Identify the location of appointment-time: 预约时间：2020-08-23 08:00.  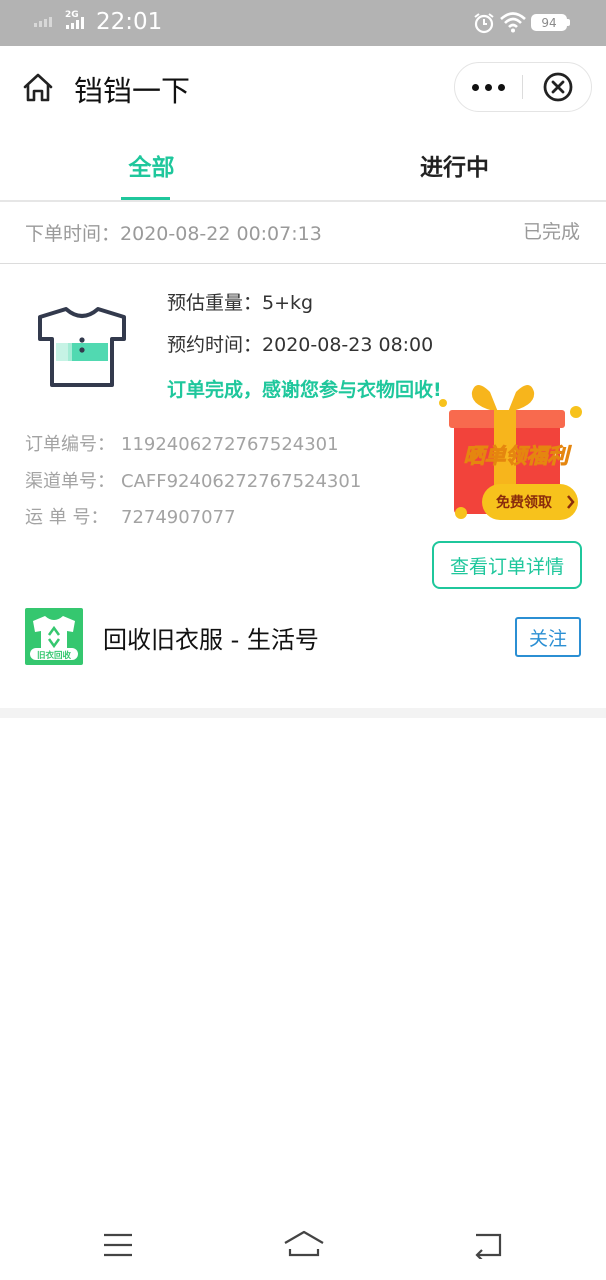
(300, 343).